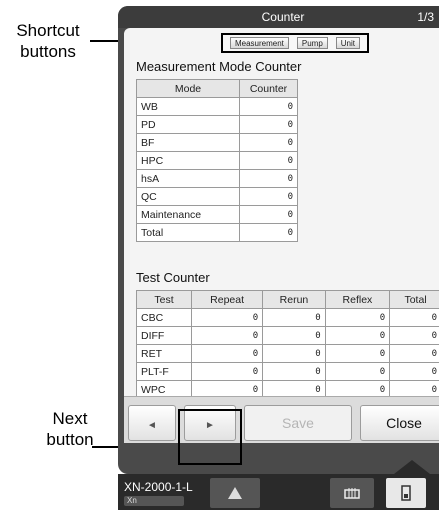 The image size is (439, 510). What do you see at coordinates (188, 196) in the screenshot?
I see `mode-cell: QC` at bounding box center [188, 196].